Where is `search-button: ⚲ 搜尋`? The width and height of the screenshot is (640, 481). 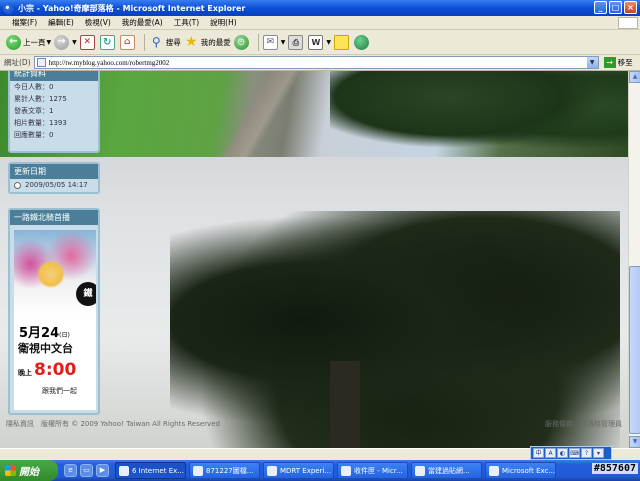 search-button: ⚲ 搜尋 is located at coordinates (165, 42).